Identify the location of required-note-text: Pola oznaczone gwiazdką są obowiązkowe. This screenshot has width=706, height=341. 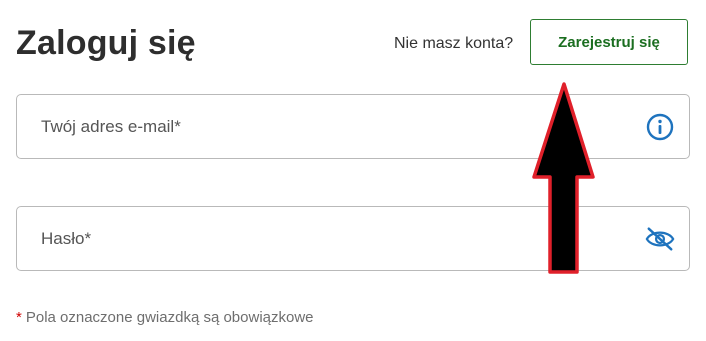
(169, 317).